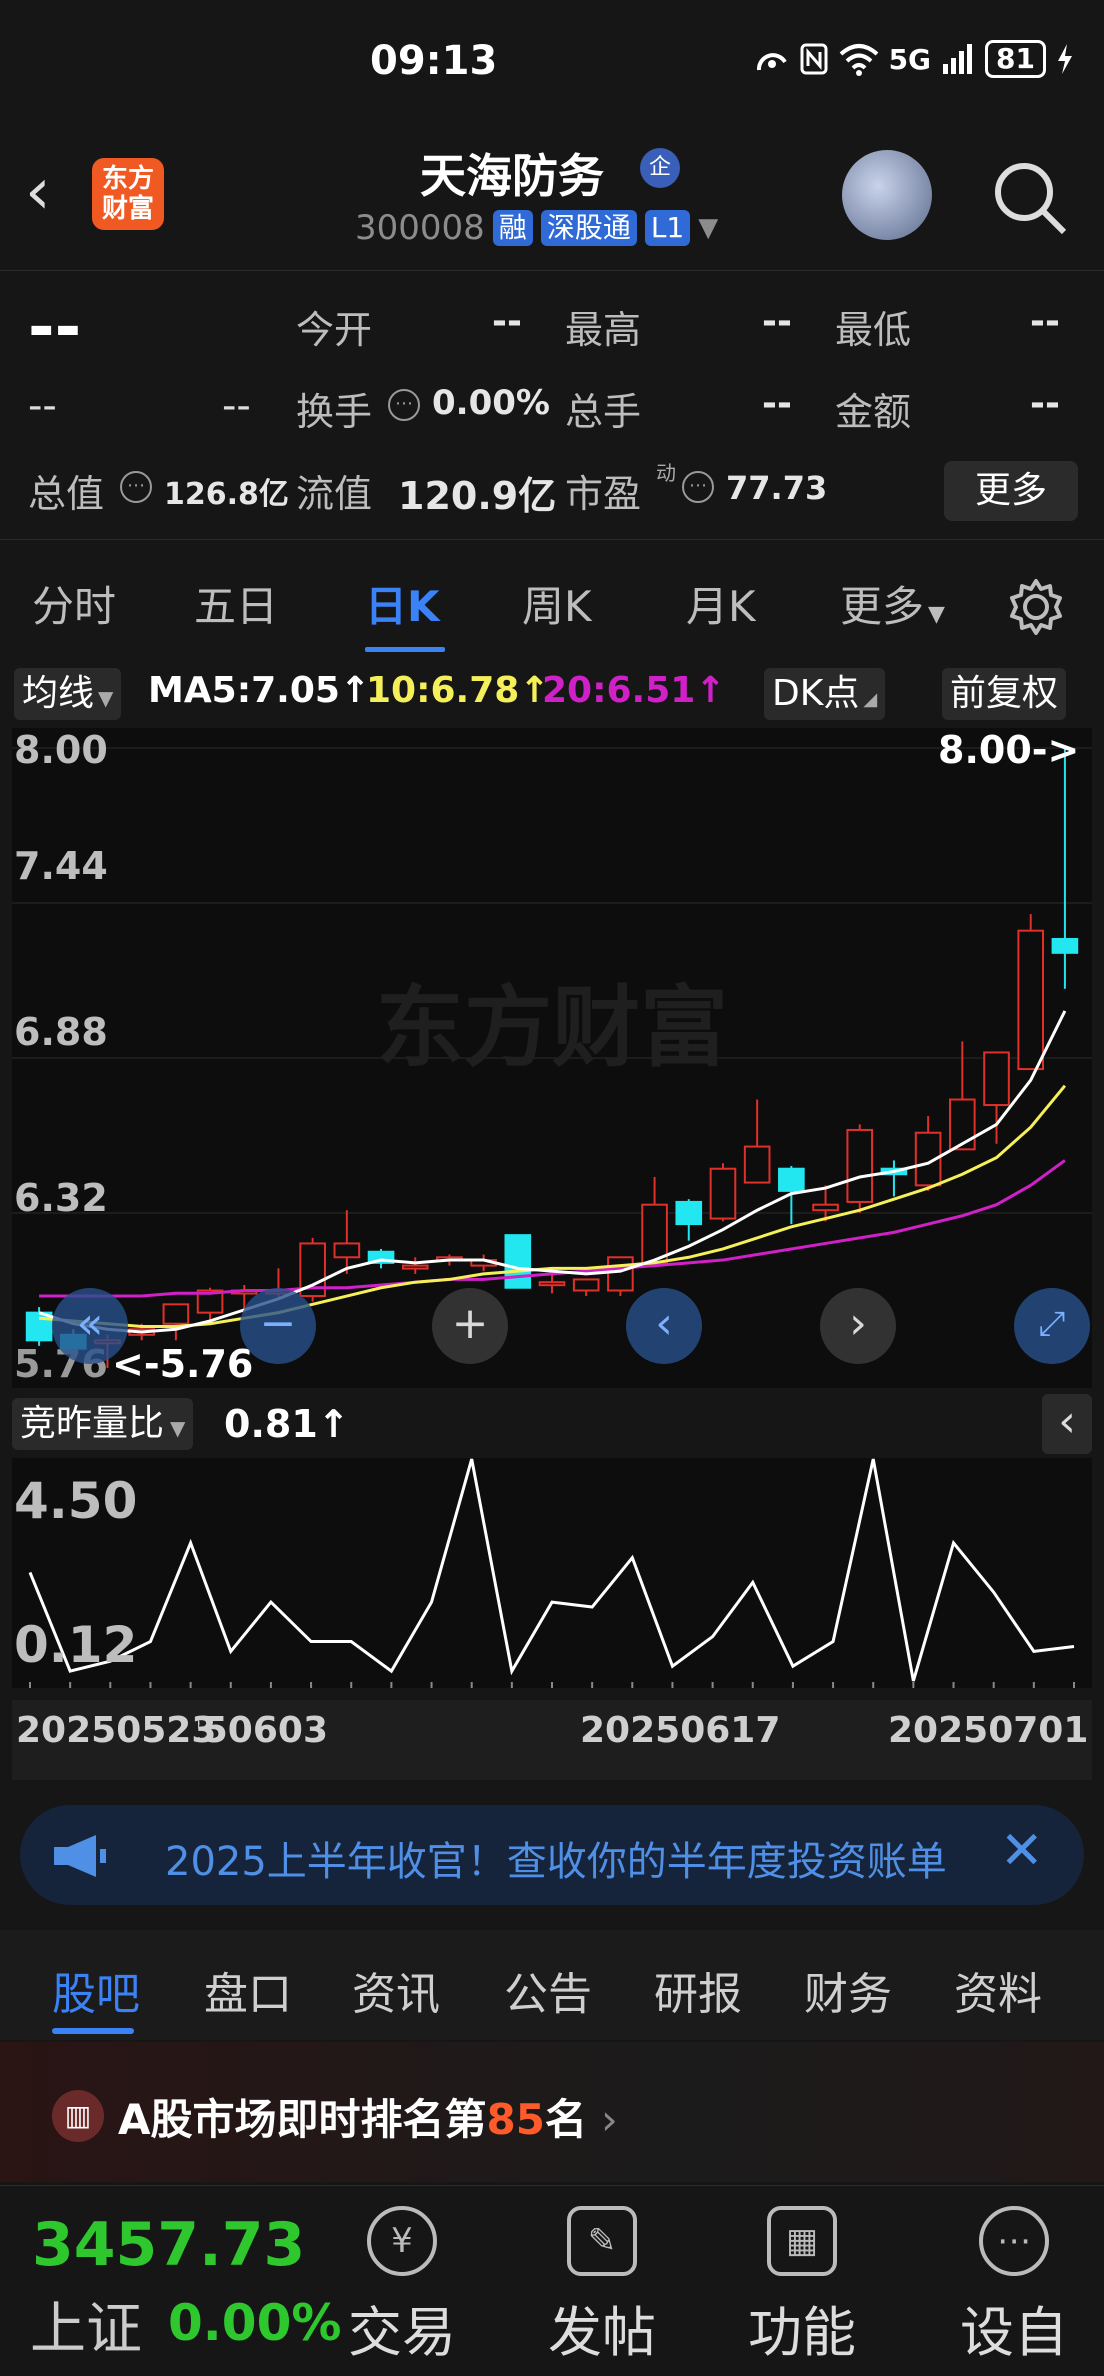  What do you see at coordinates (248, 1990) in the screenshot?
I see `tab-handicap: 盘口` at bounding box center [248, 1990].